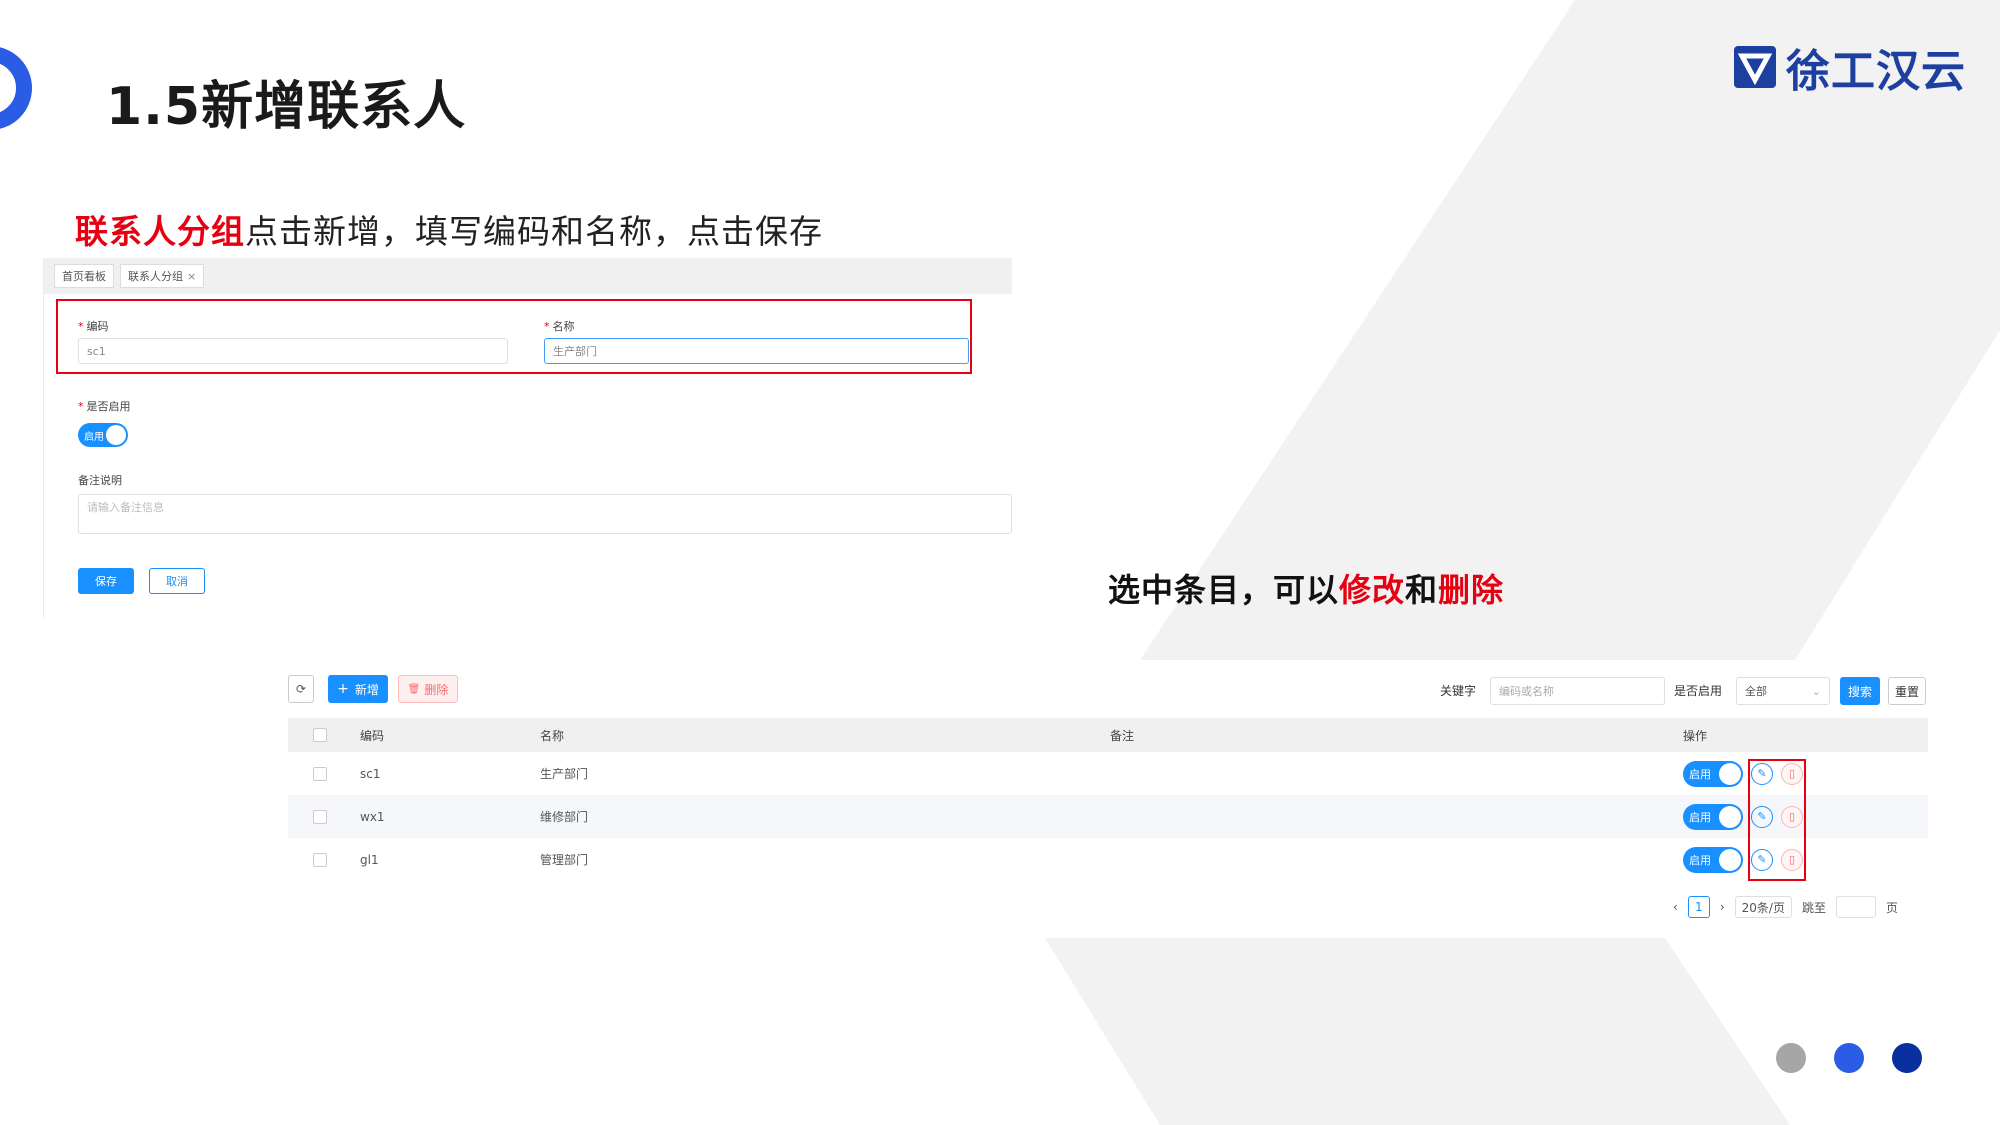 Image resolution: width=2000 pixels, height=1125 pixels. What do you see at coordinates (1722, 907) in the screenshot?
I see `next-page-icon: ›` at bounding box center [1722, 907].